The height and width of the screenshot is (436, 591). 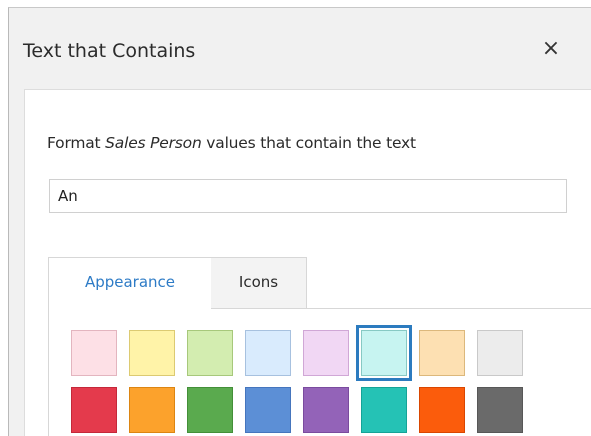 I want to click on instruction-prefix: Format, so click(x=76, y=143).